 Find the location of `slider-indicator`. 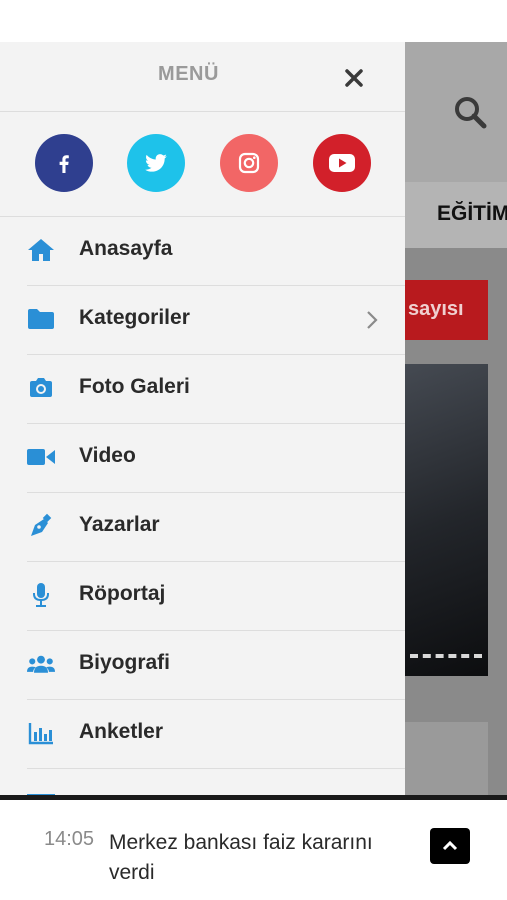

slider-indicator is located at coordinates (446, 658).